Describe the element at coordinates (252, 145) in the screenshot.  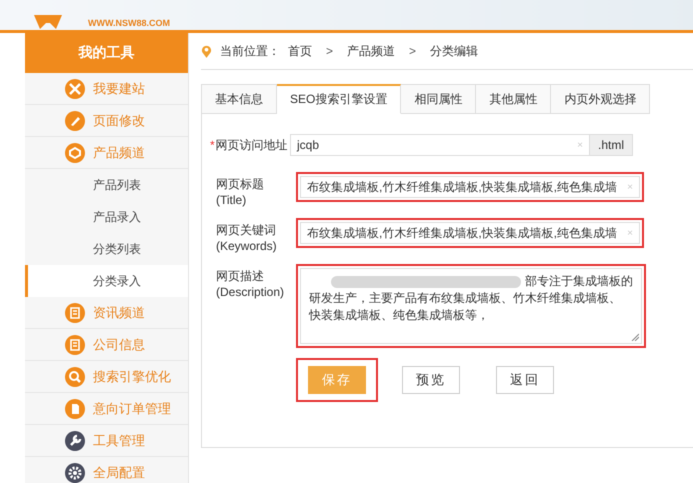
I see `field-label-text: 网页访问地址` at that location.